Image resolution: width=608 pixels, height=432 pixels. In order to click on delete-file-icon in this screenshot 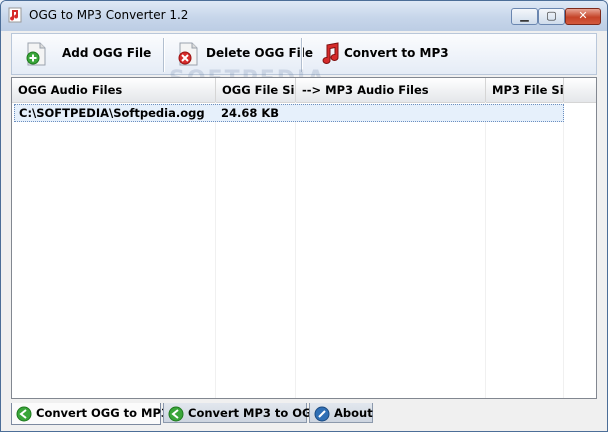, I will do `click(188, 54)`.